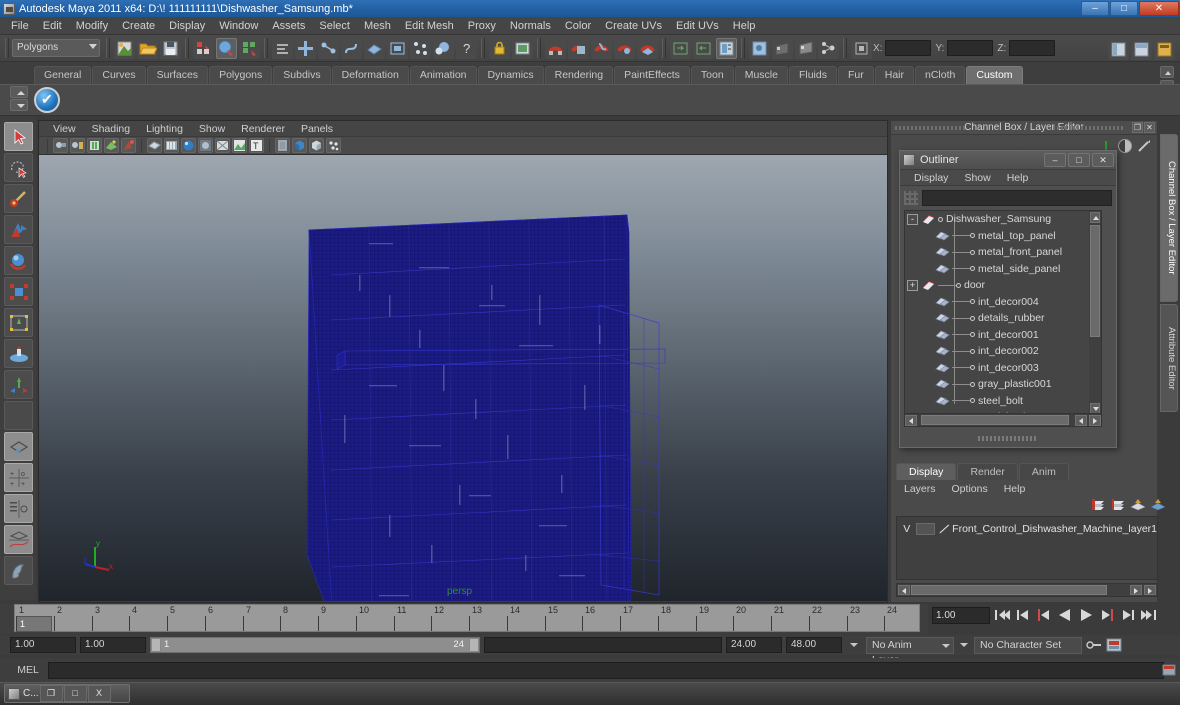  What do you see at coordinates (60, 145) in the screenshot?
I see `select-camera-icon` at bounding box center [60, 145].